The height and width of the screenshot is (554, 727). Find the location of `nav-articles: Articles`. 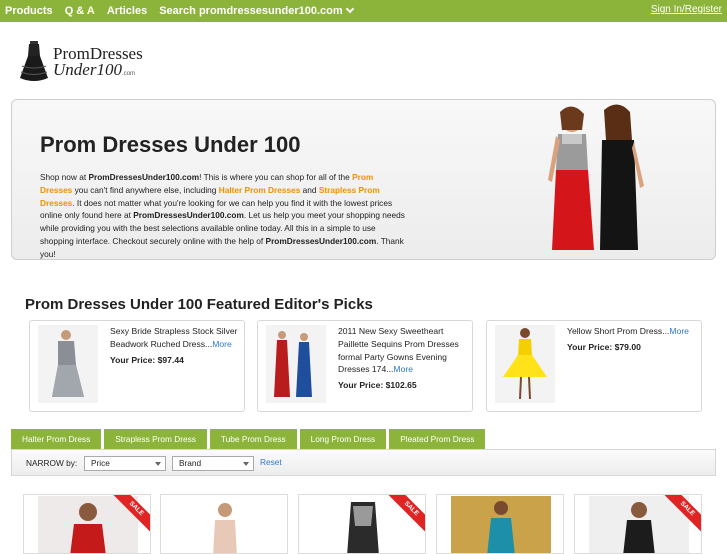

nav-articles: Articles is located at coordinates (127, 11).